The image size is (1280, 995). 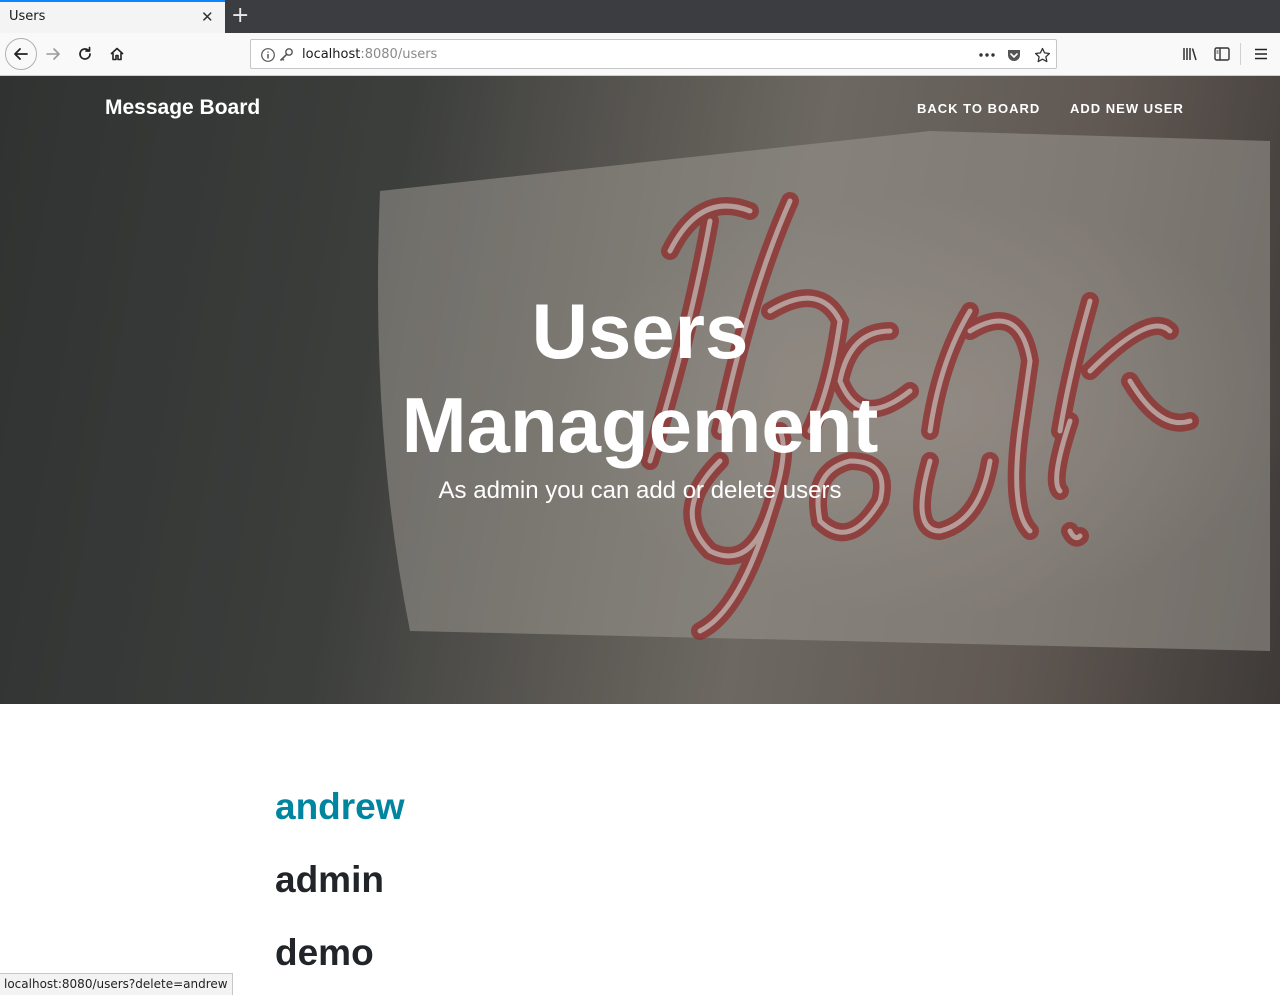 What do you see at coordinates (340, 807) in the screenshot?
I see `user-link-andrew: andrew` at bounding box center [340, 807].